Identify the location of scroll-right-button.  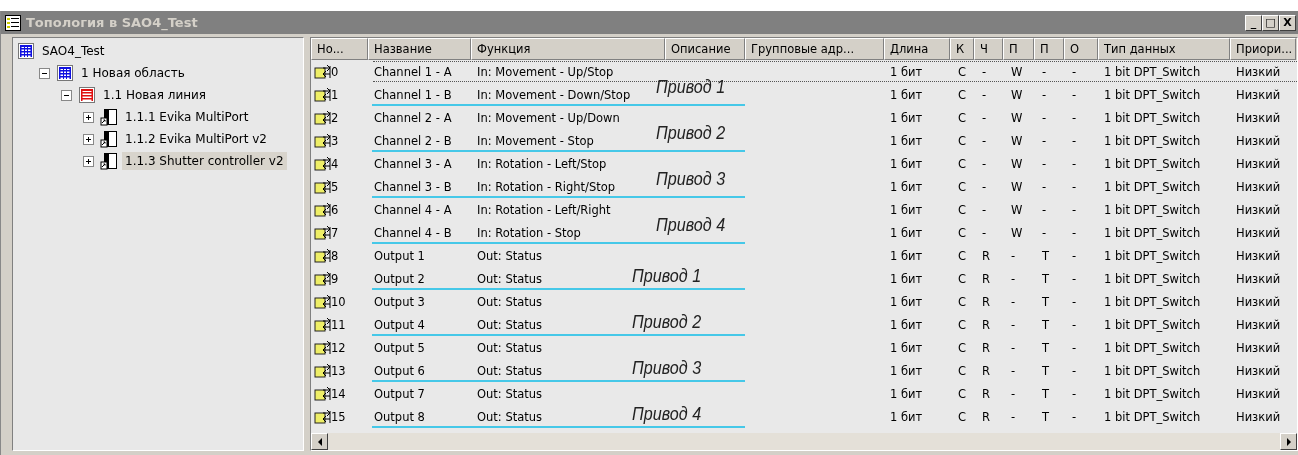
(1288, 441).